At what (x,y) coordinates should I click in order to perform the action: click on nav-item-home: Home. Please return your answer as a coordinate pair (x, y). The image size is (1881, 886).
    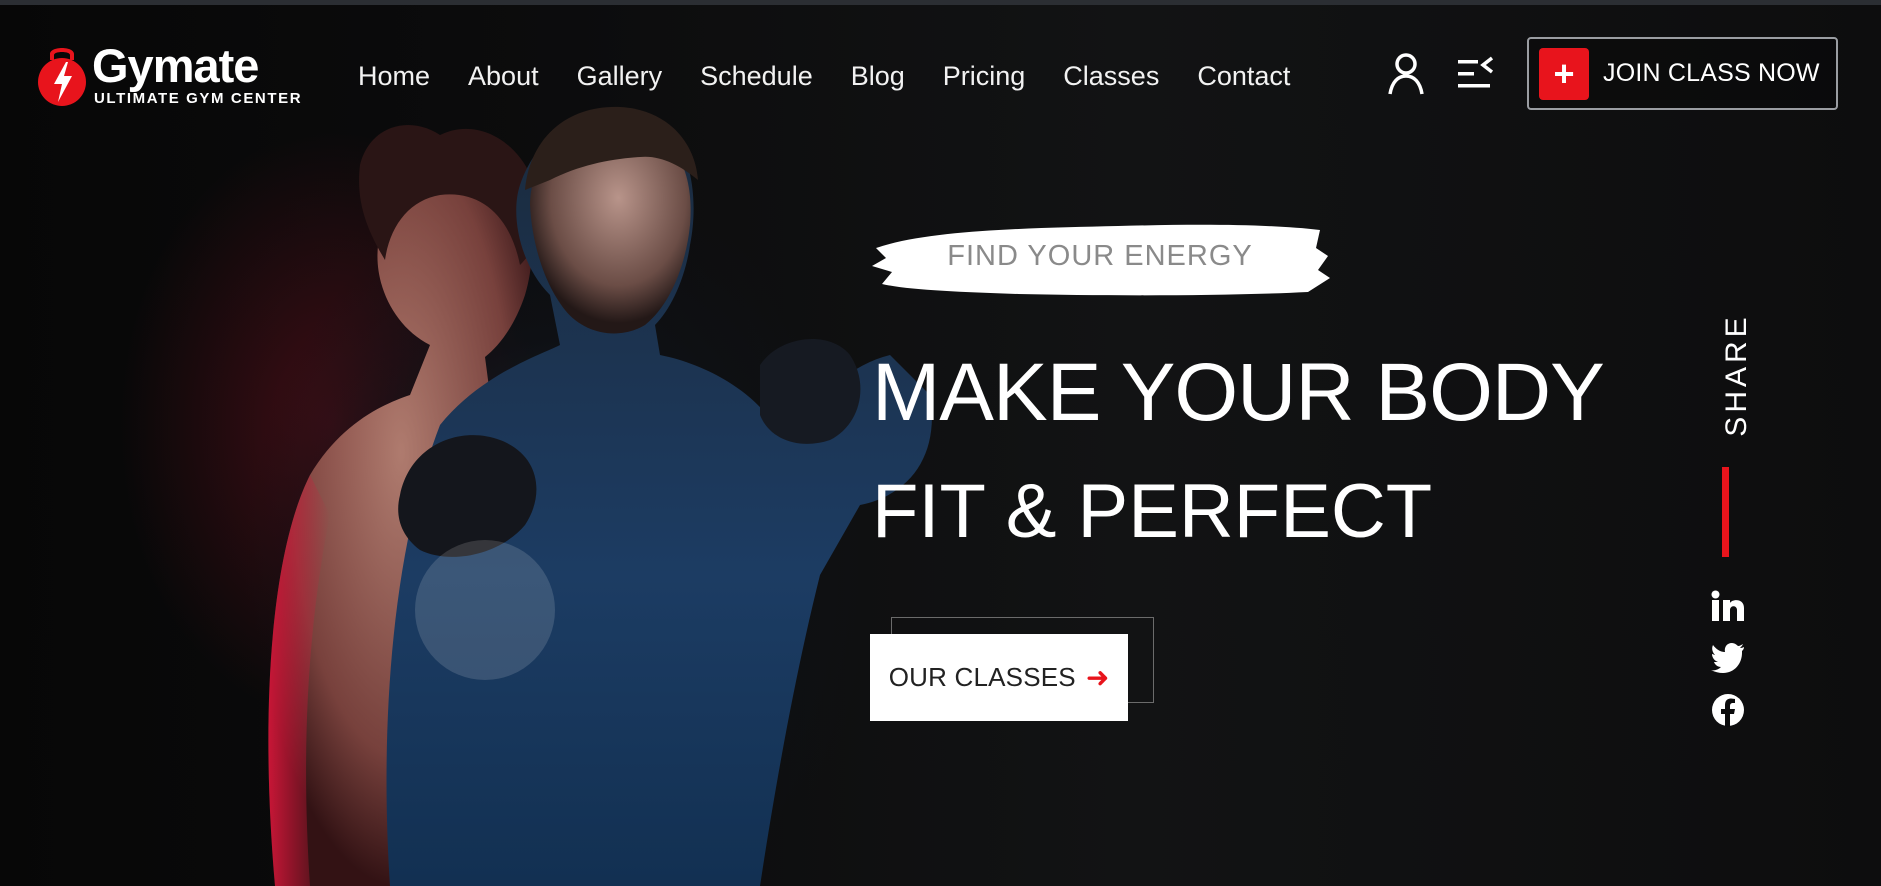
    Looking at the image, I should click on (394, 76).